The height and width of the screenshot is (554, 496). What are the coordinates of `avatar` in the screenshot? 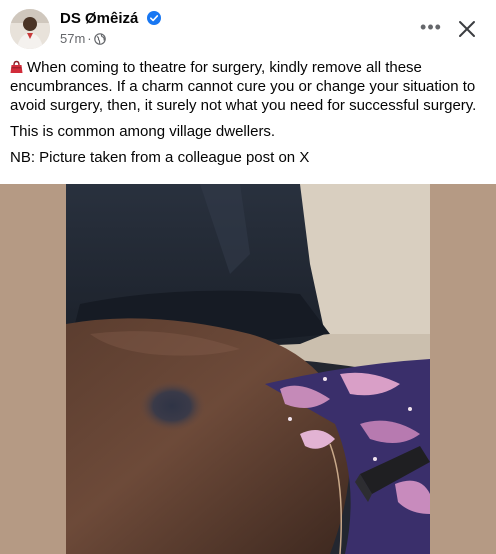 It's located at (30, 29).